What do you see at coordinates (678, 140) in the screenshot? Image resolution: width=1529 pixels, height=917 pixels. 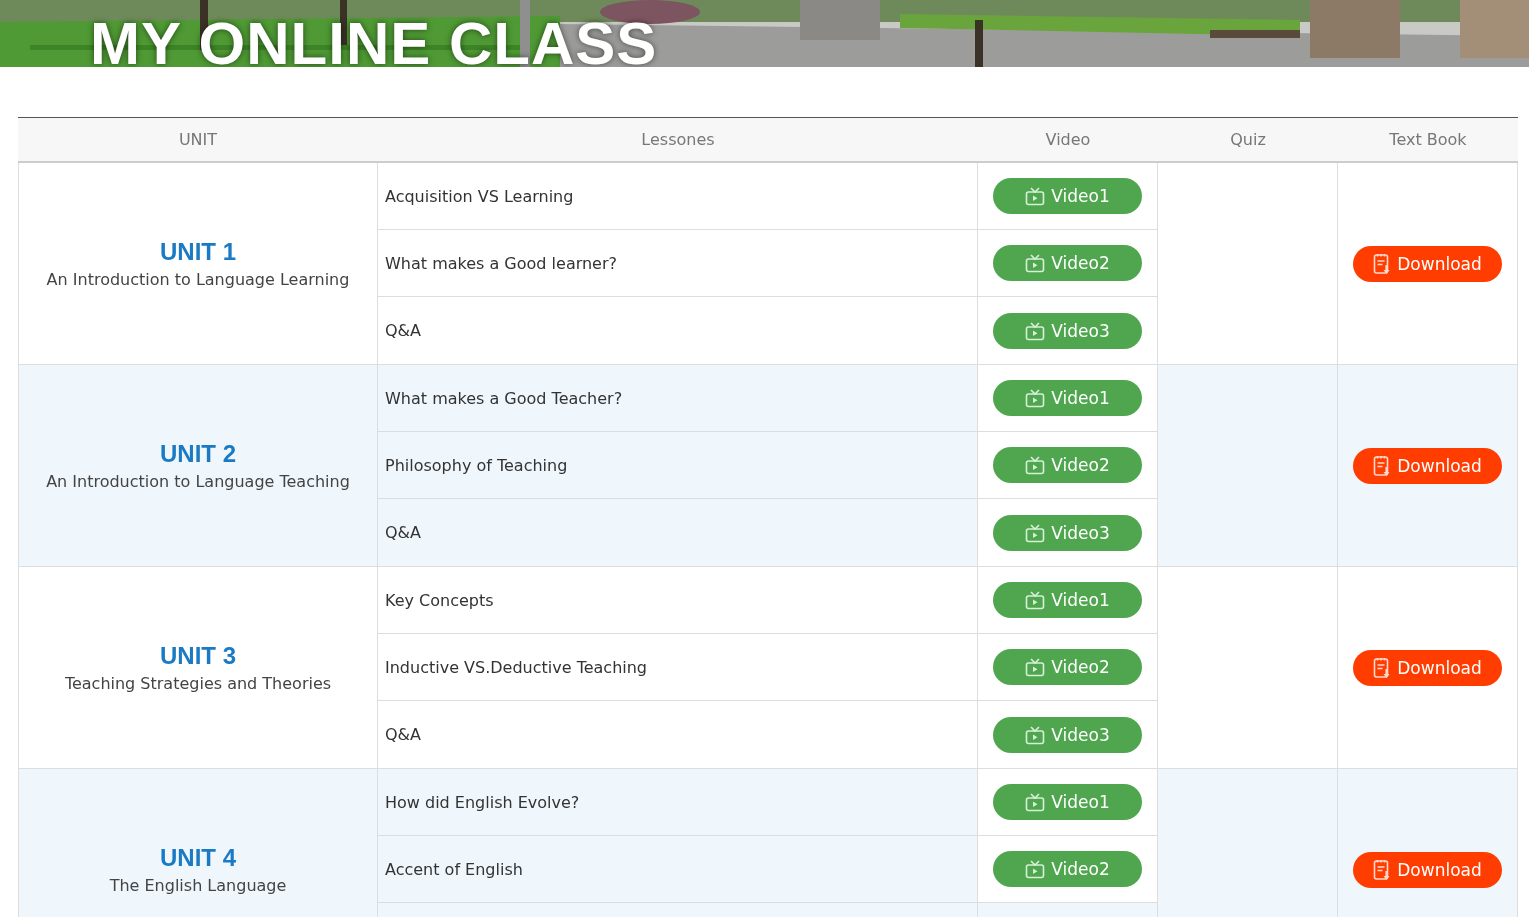 I see `column-header: Lessones` at bounding box center [678, 140].